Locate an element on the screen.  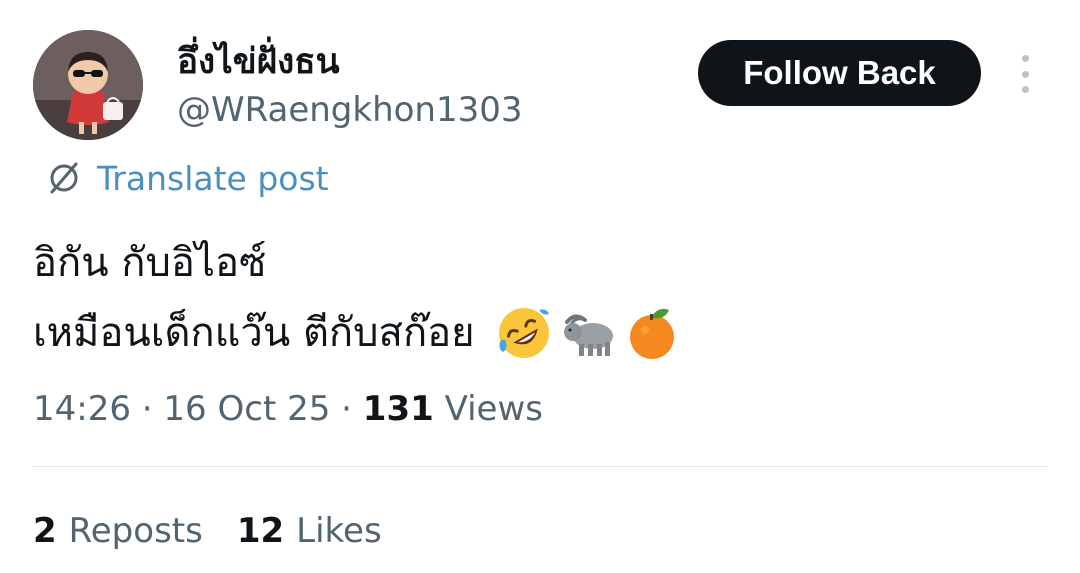
user-handle: @WRaengkhon1303 is located at coordinates (350, 110).